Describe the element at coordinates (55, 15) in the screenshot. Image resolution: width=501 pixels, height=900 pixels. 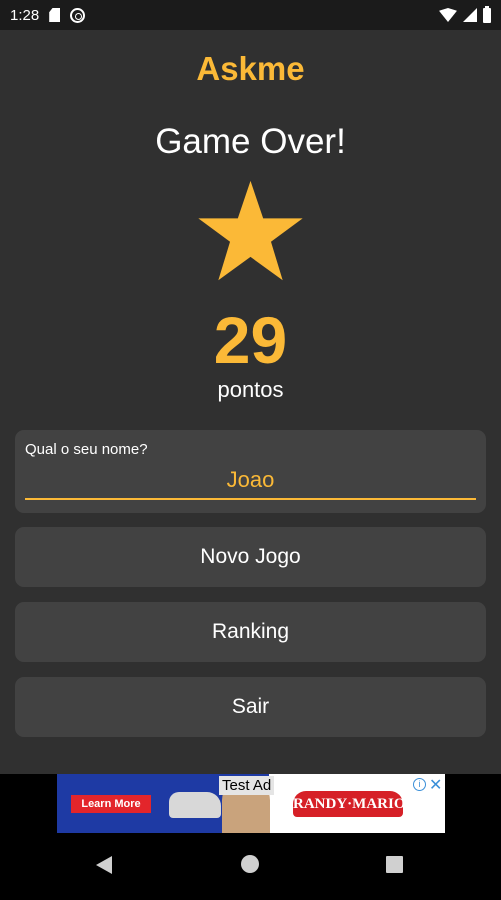
I see `sd-card-icon` at that location.